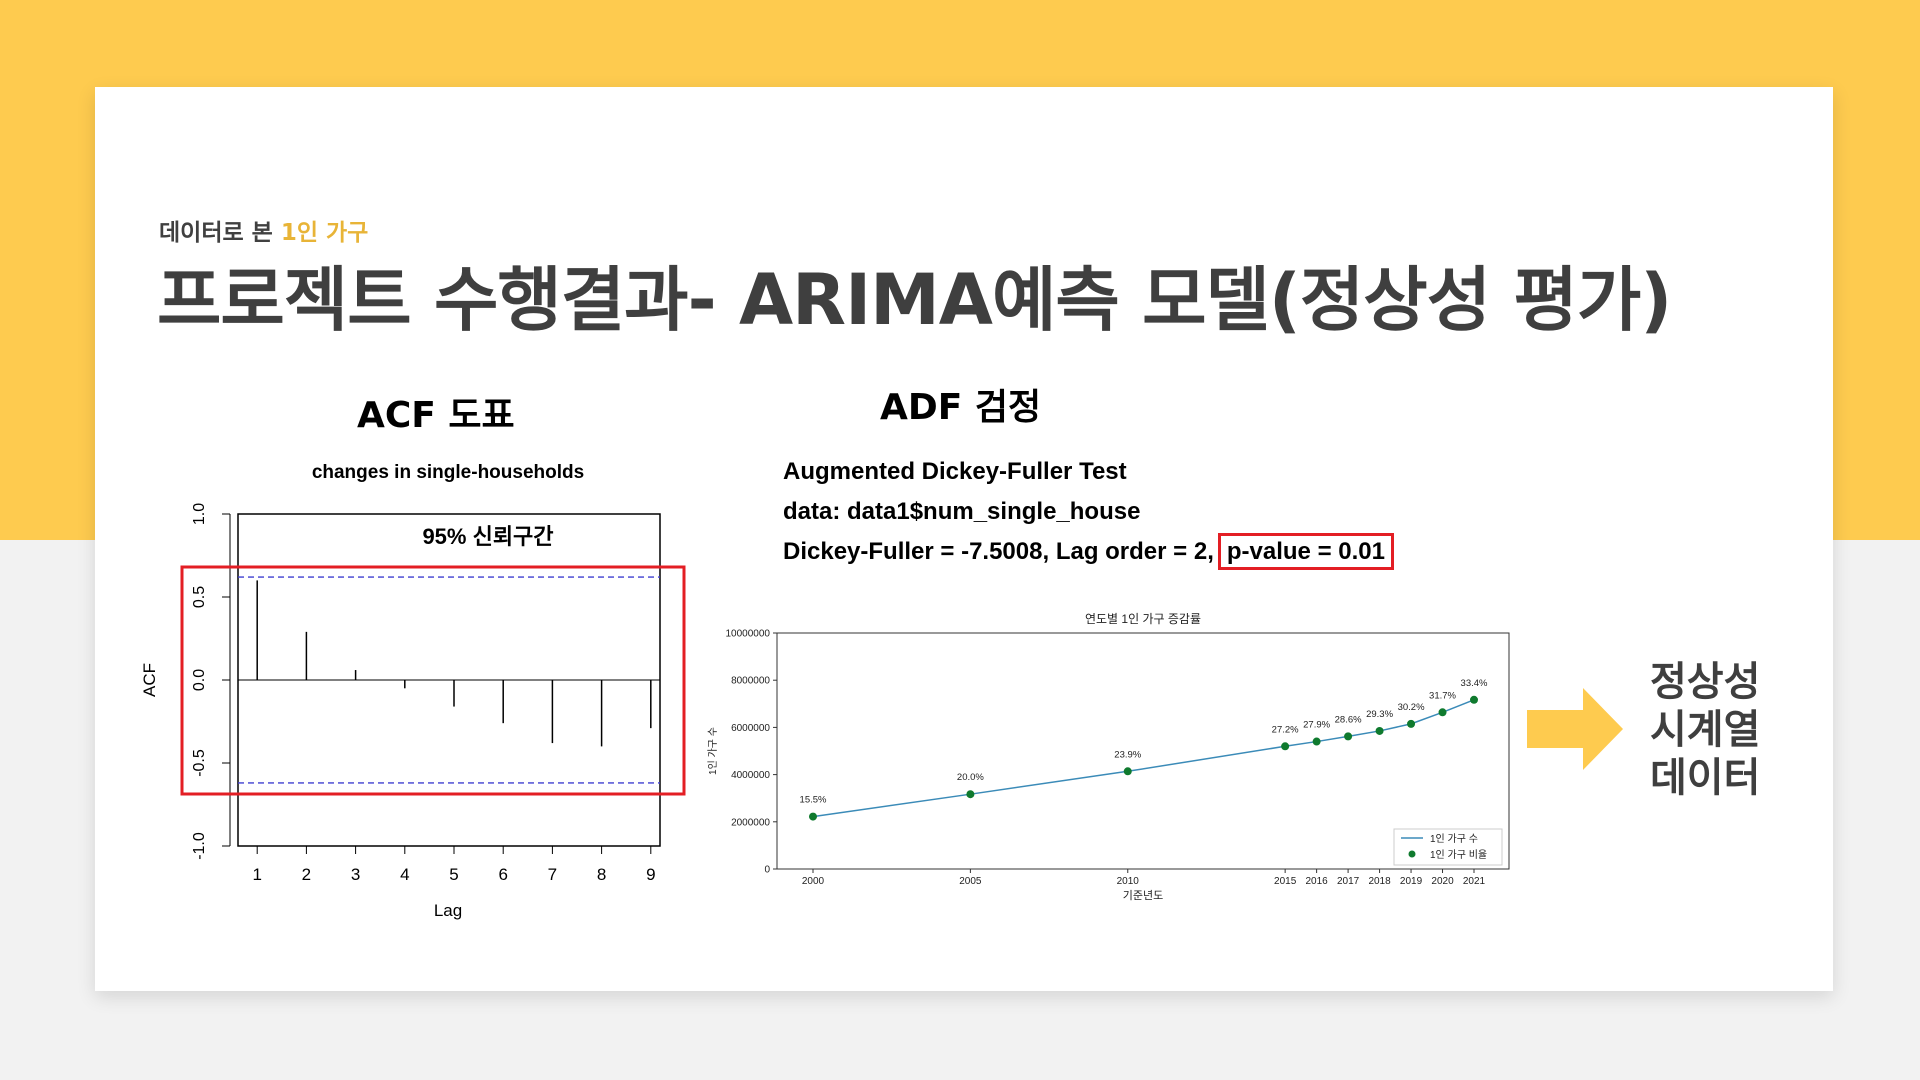 The image size is (1920, 1080). Describe the element at coordinates (1575, 729) in the screenshot. I see `right-arrow-icon` at that location.